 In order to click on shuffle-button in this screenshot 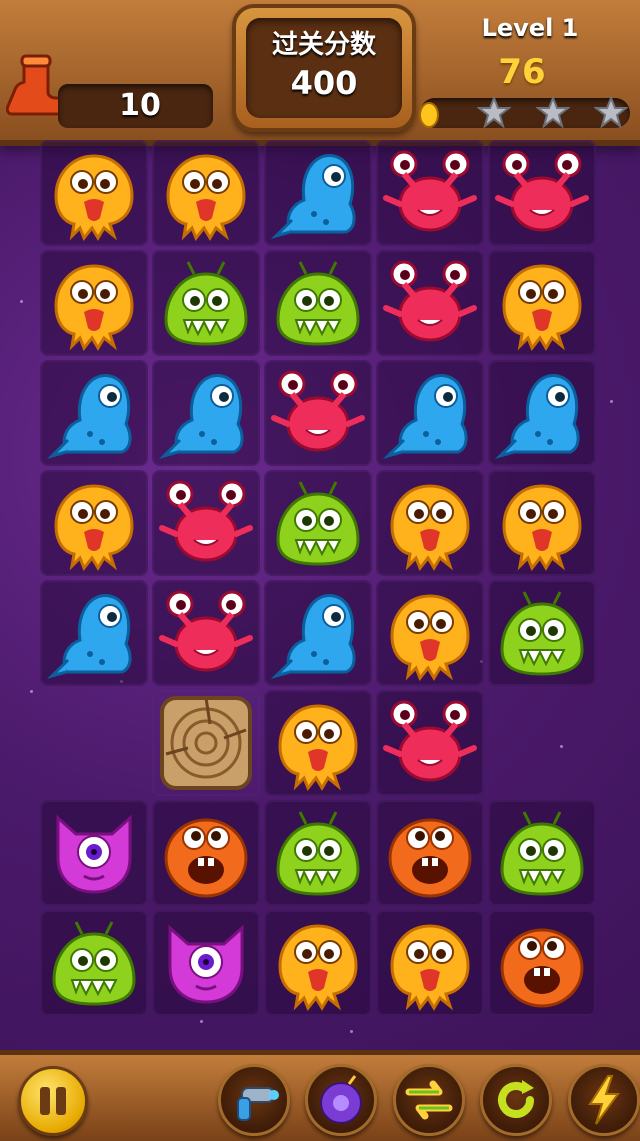, I will do `click(429, 1100)`.